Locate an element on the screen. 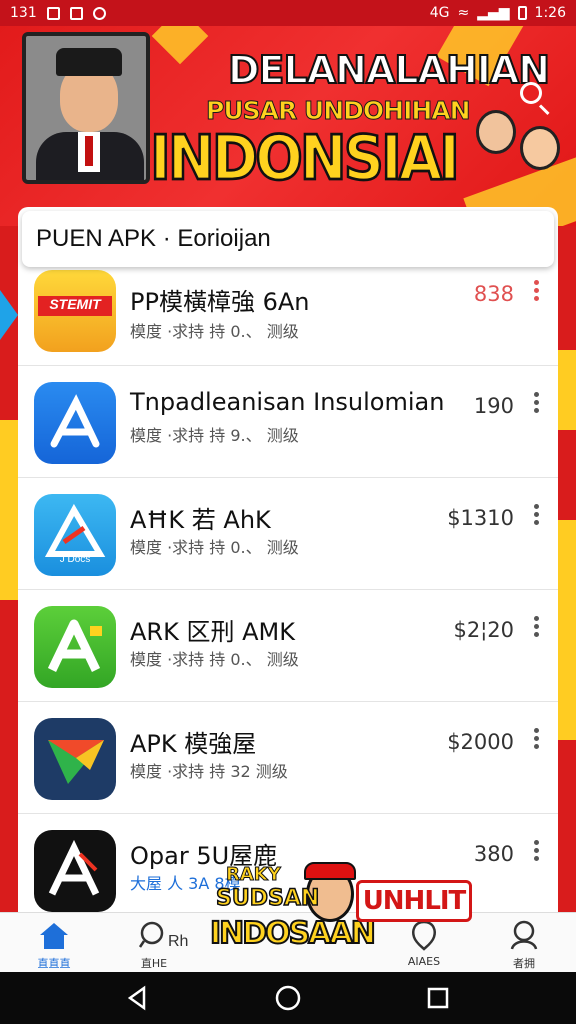 Image resolution: width=576 pixels, height=1024 pixels. nav-item-home: 直直直 is located at coordinates (54, 945).